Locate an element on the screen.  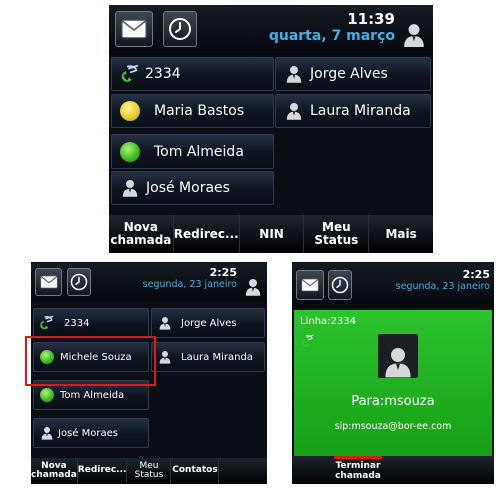
selection-highlight is located at coordinates (90, 361).